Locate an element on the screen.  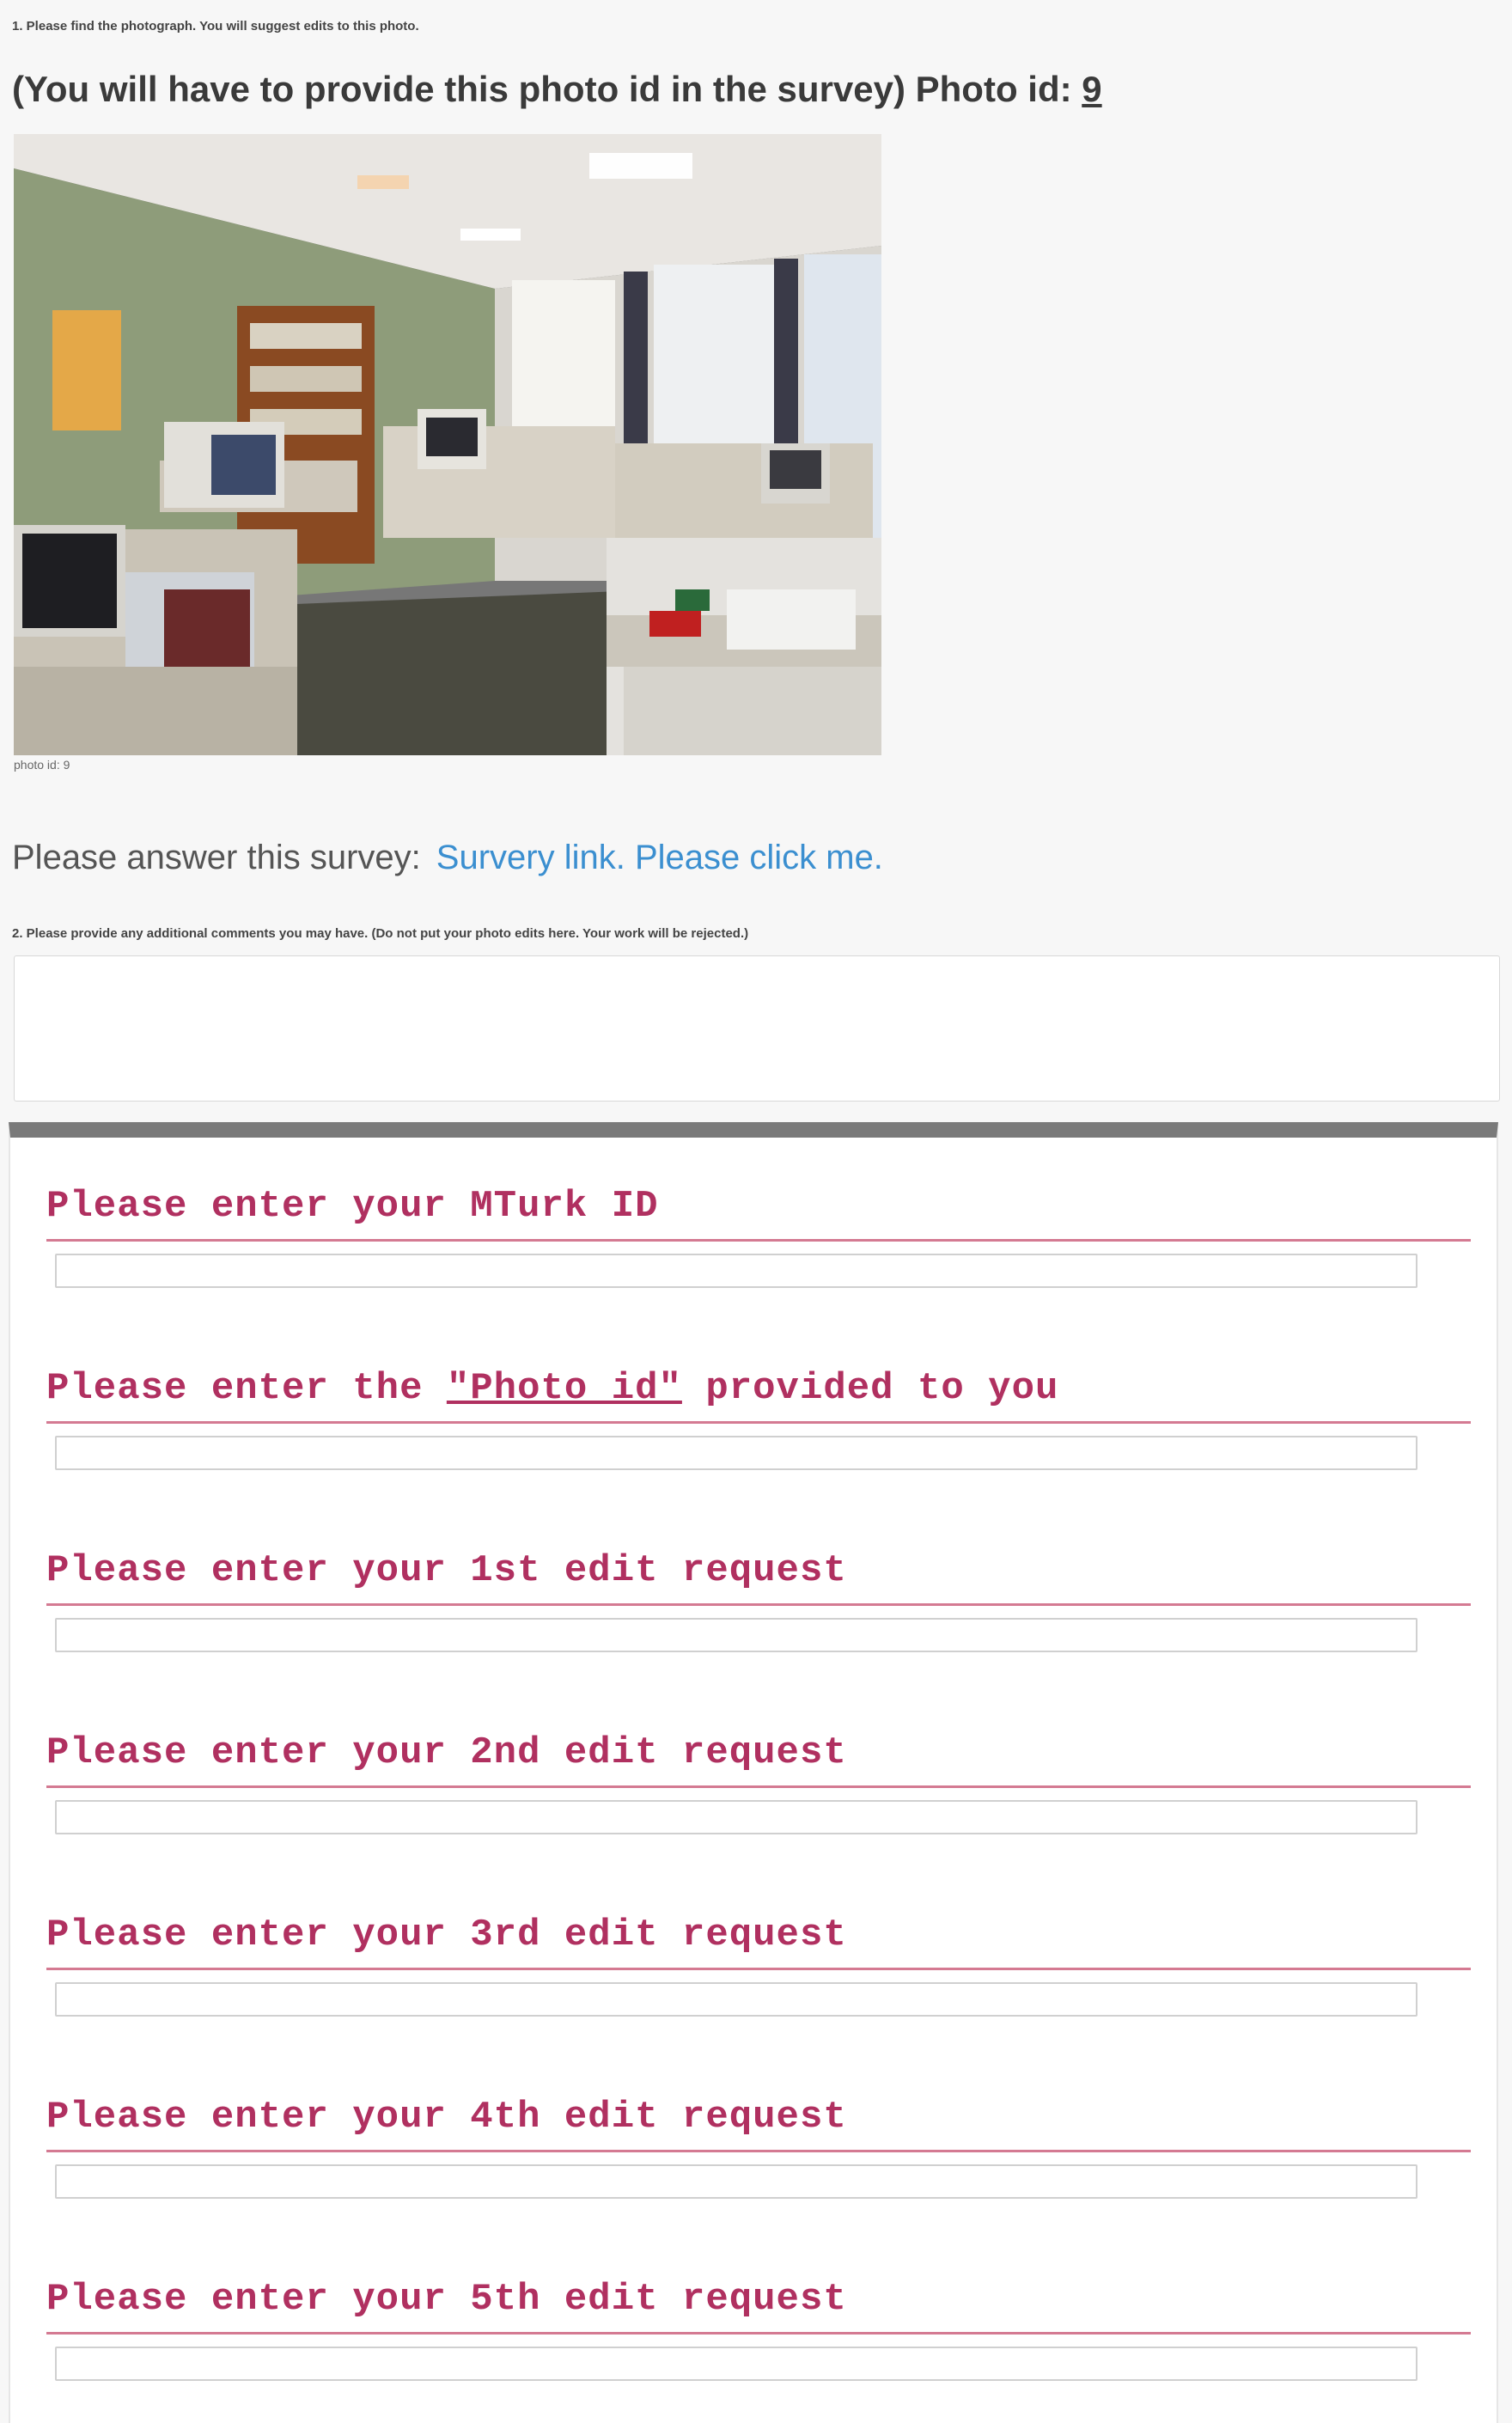
edit-request-5-label: Please enter your 5th edit request is located at coordinates (446, 2299).